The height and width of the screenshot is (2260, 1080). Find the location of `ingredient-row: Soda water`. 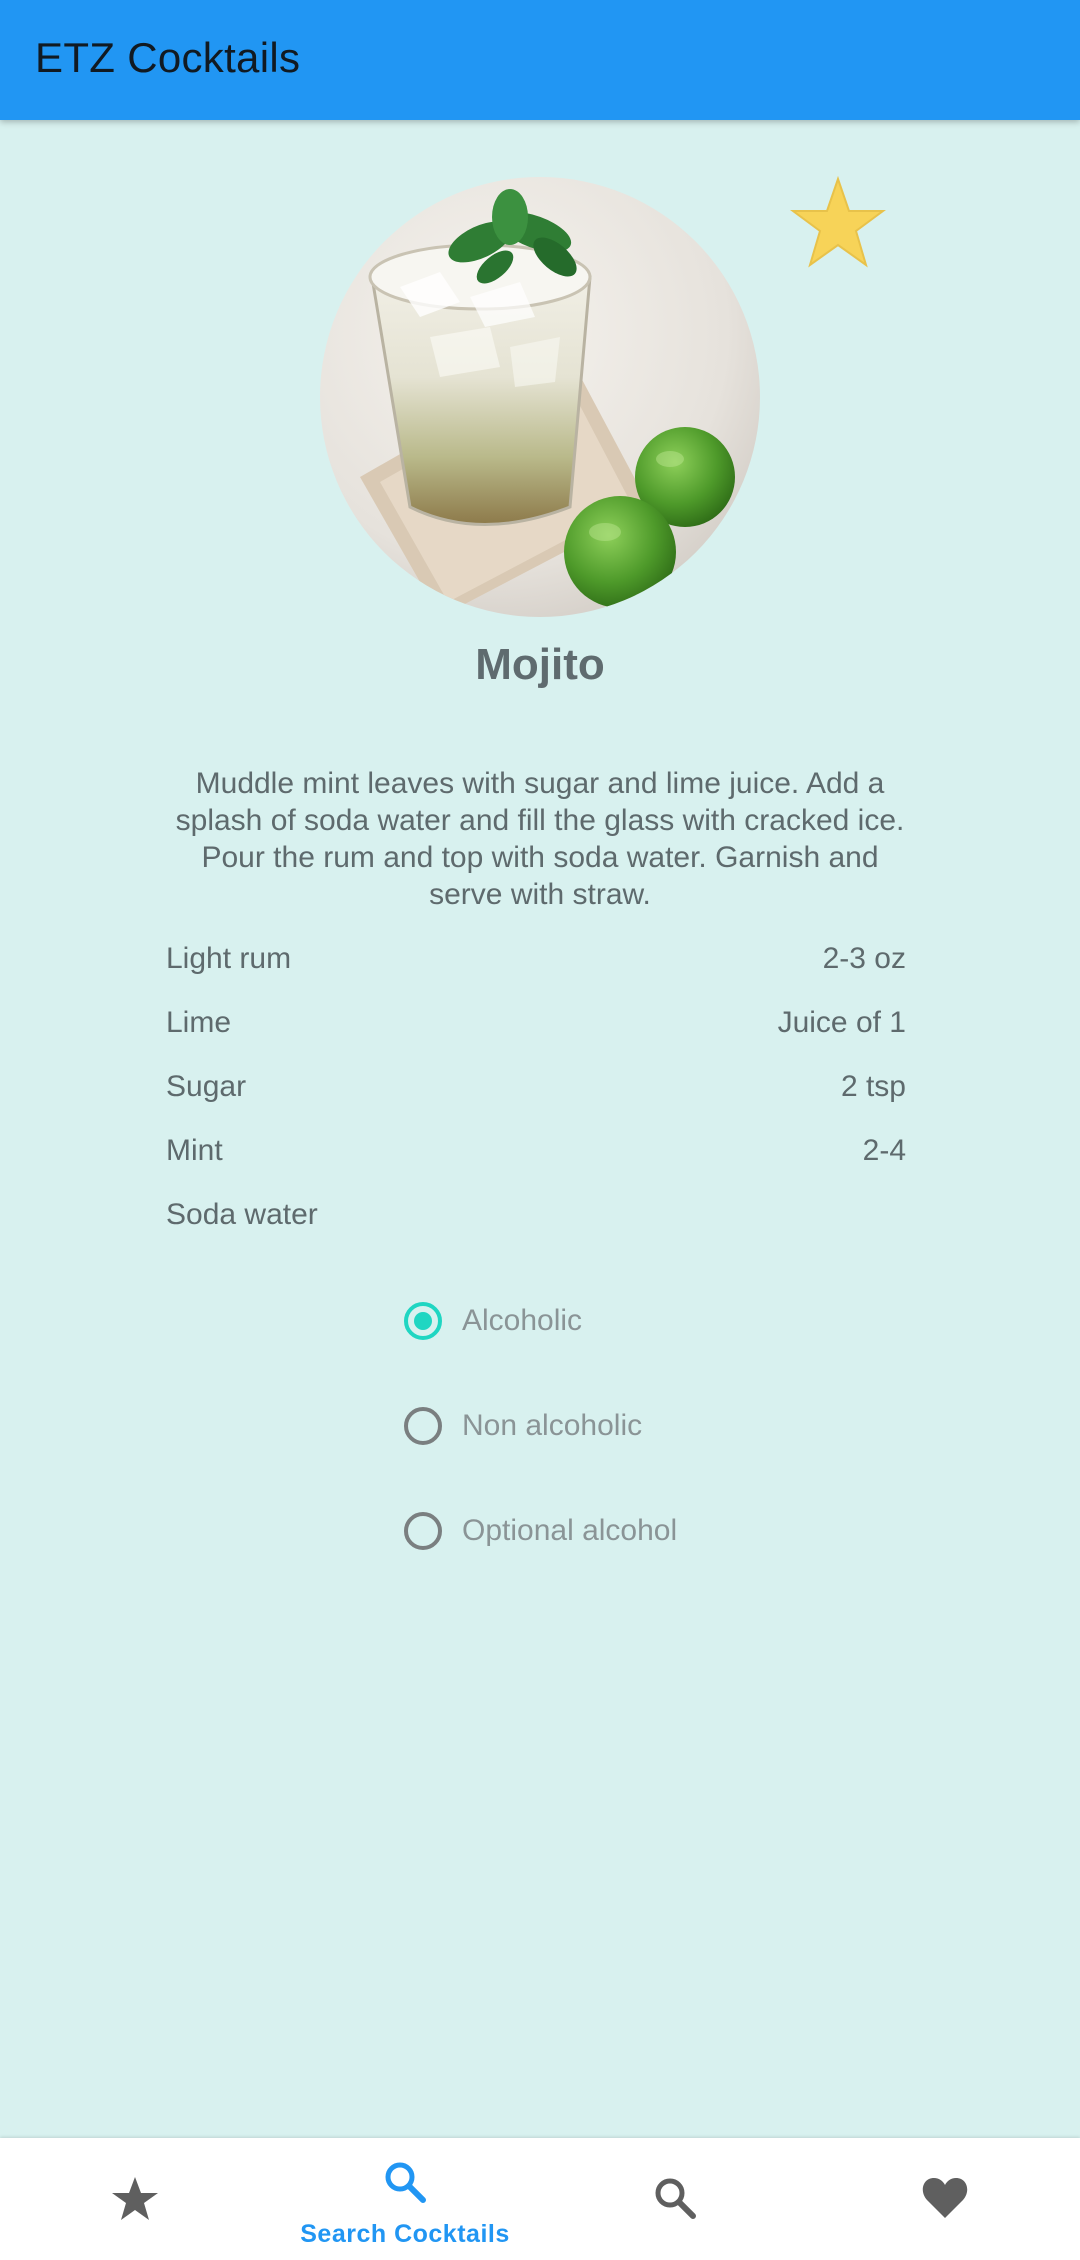

ingredient-row: Soda water is located at coordinates (536, 1218).